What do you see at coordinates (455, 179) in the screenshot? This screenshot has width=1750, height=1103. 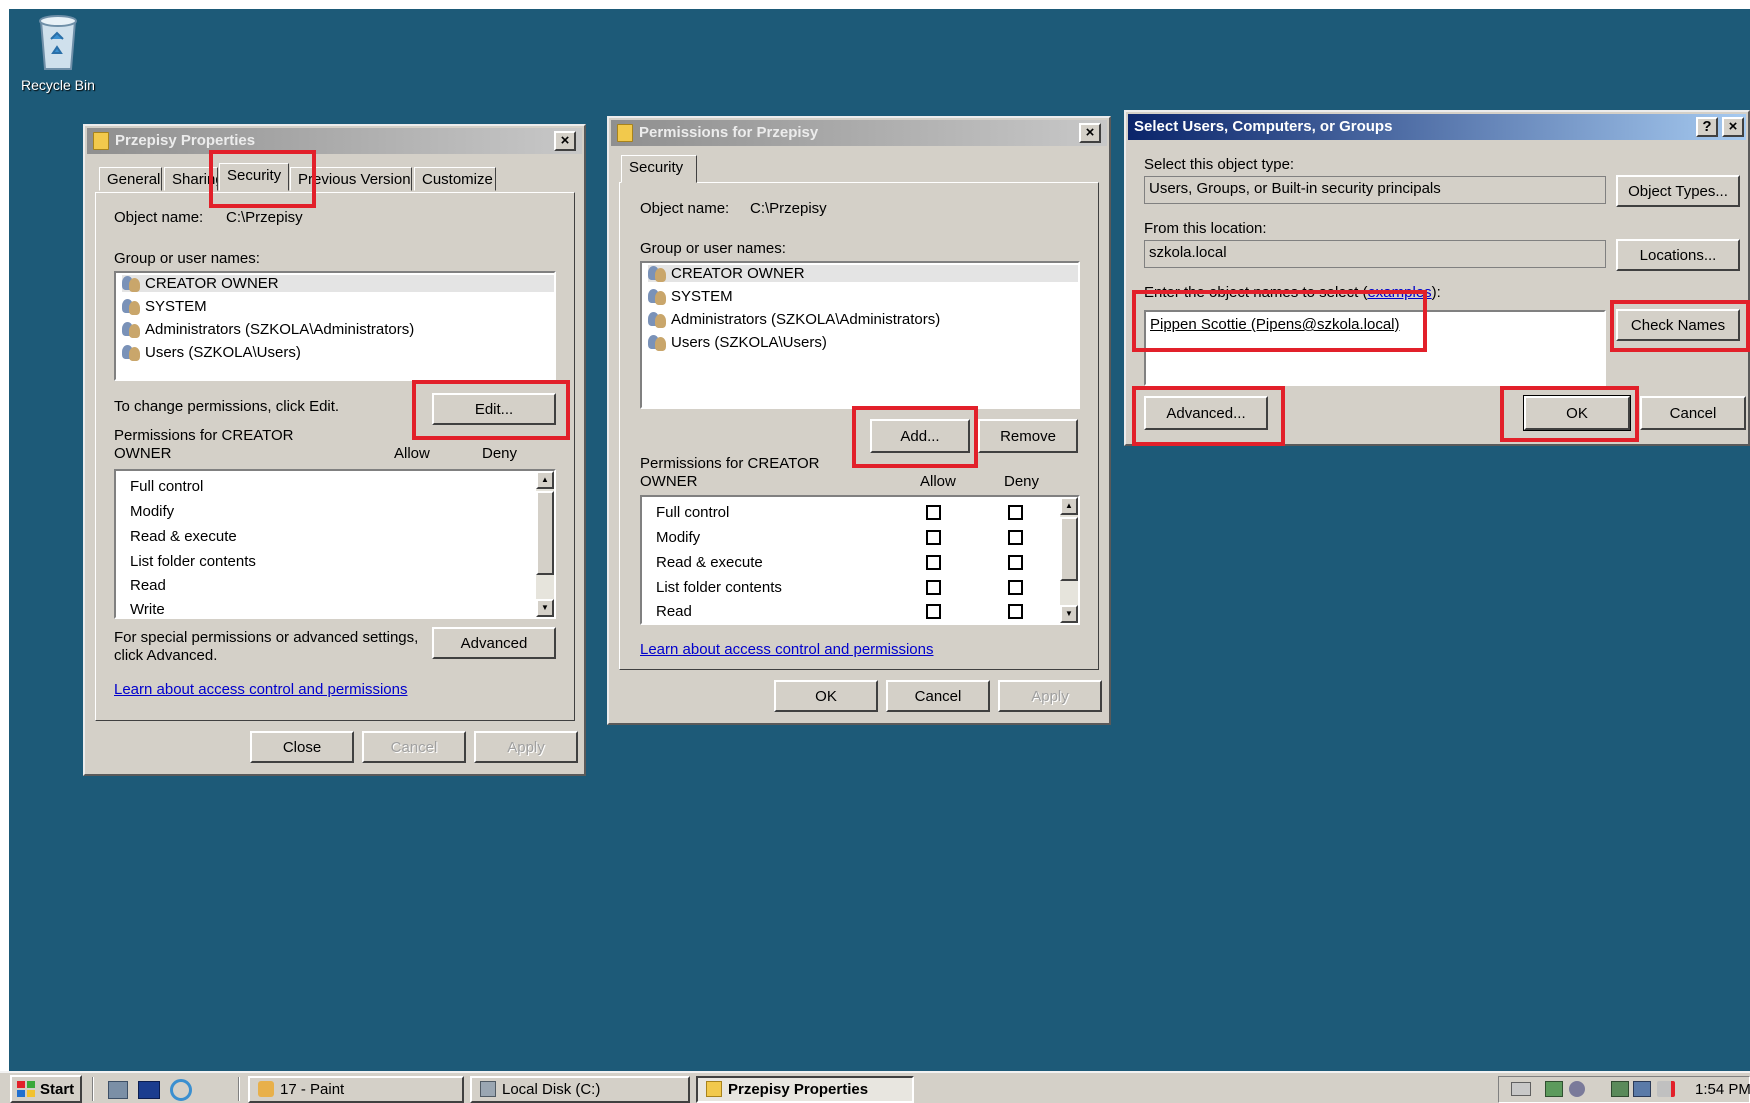 I see `tab-customize: Customize` at bounding box center [455, 179].